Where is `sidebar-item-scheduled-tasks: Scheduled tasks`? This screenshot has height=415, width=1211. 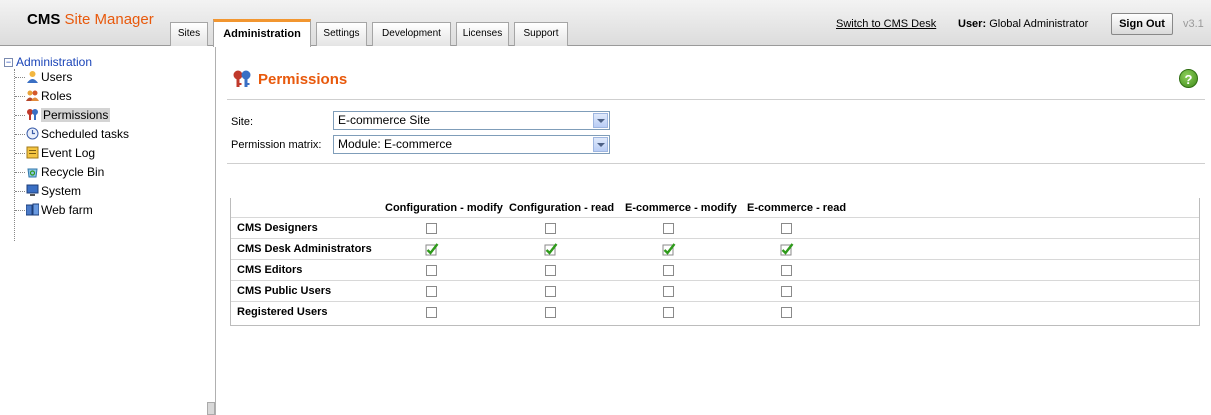
sidebar-item-scheduled-tasks: Scheduled tasks is located at coordinates (77, 134).